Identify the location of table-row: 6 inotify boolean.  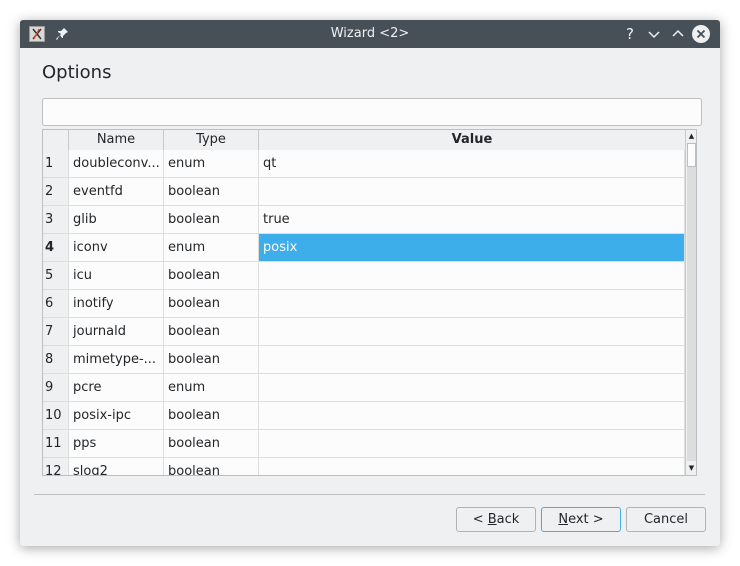
(364, 304).